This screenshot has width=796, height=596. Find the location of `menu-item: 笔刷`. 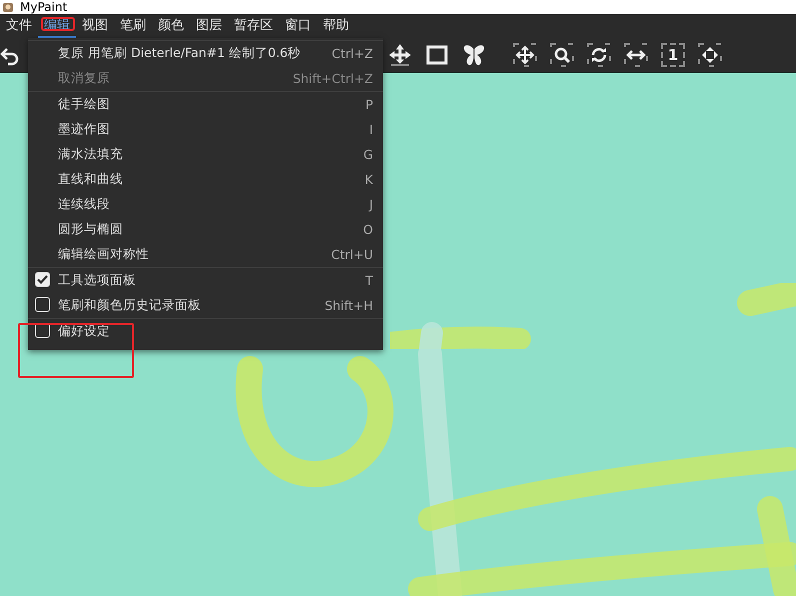

menu-item: 笔刷 is located at coordinates (133, 26).